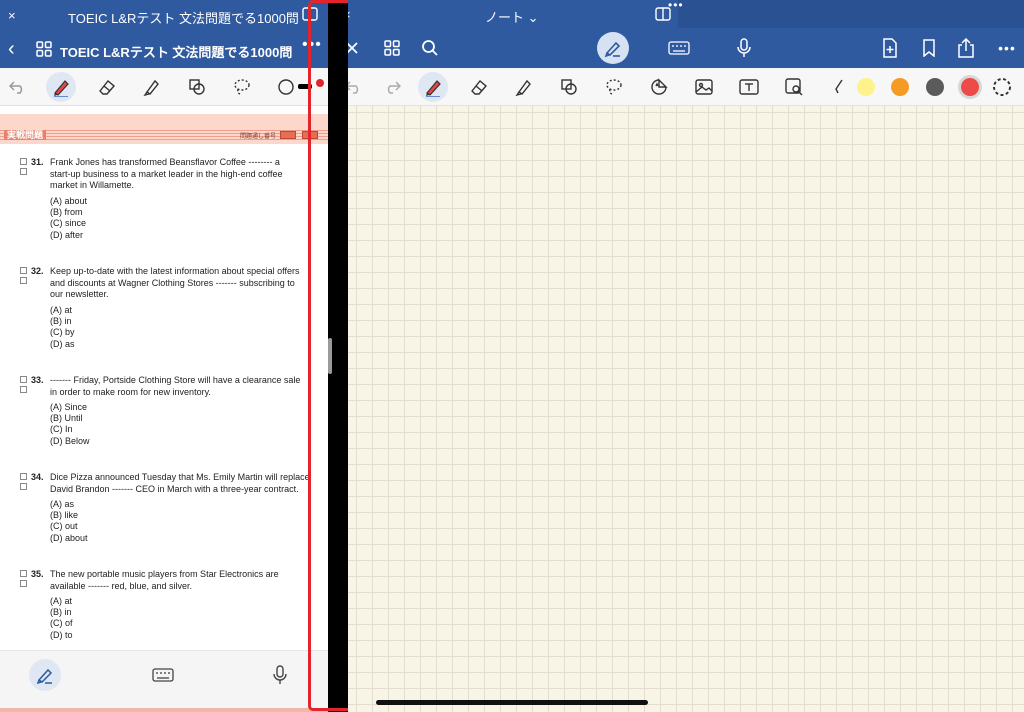 Image resolution: width=1024 pixels, height=712 pixels. What do you see at coordinates (62, 332) in the screenshot?
I see `answer-option: (C) by` at bounding box center [62, 332].